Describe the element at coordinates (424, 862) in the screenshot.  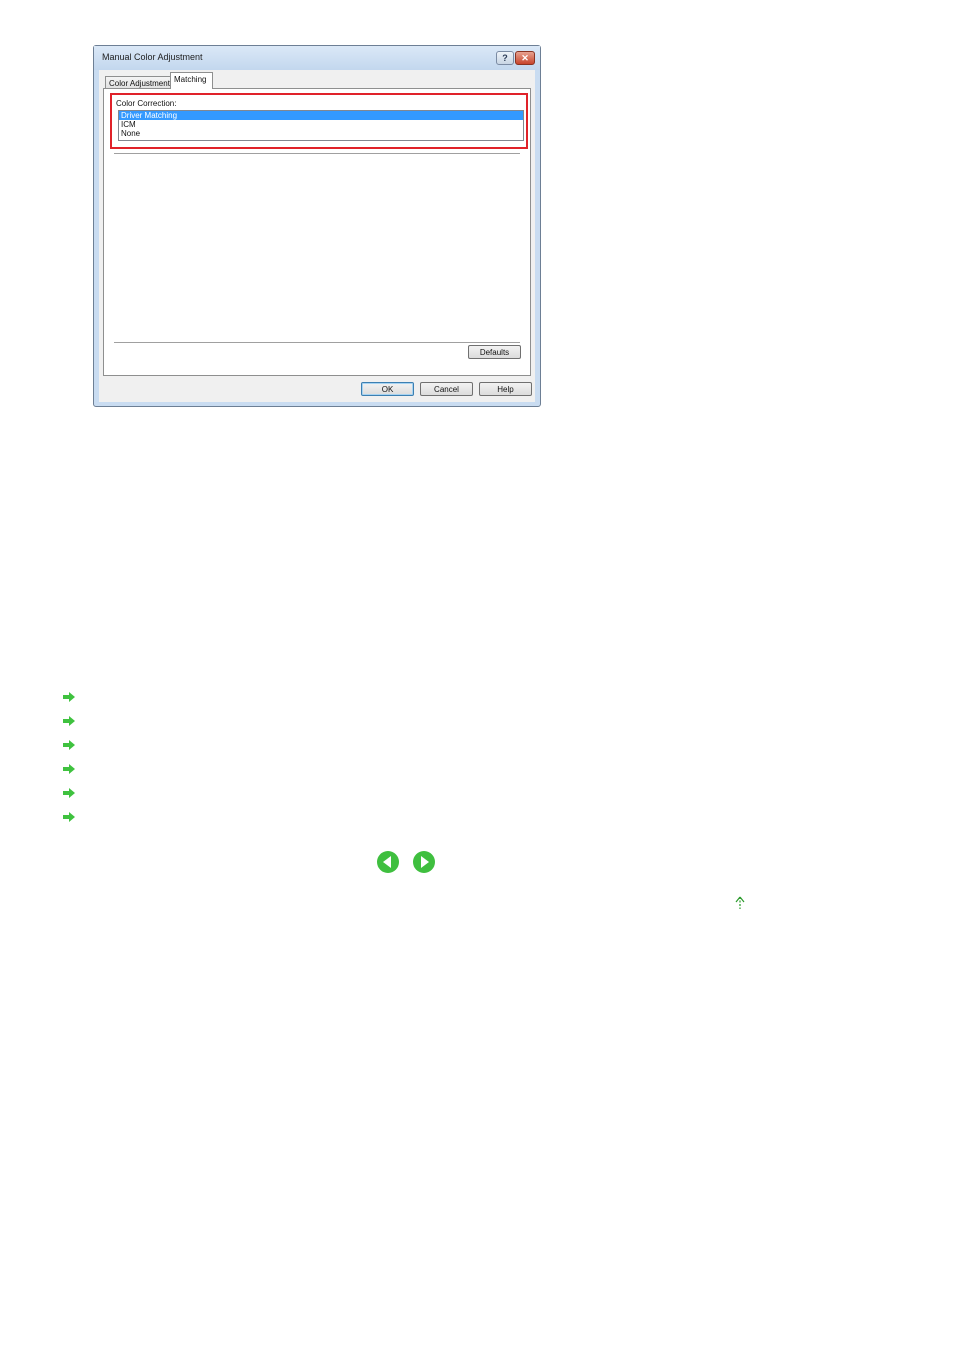
I see `next-page-icon` at that location.